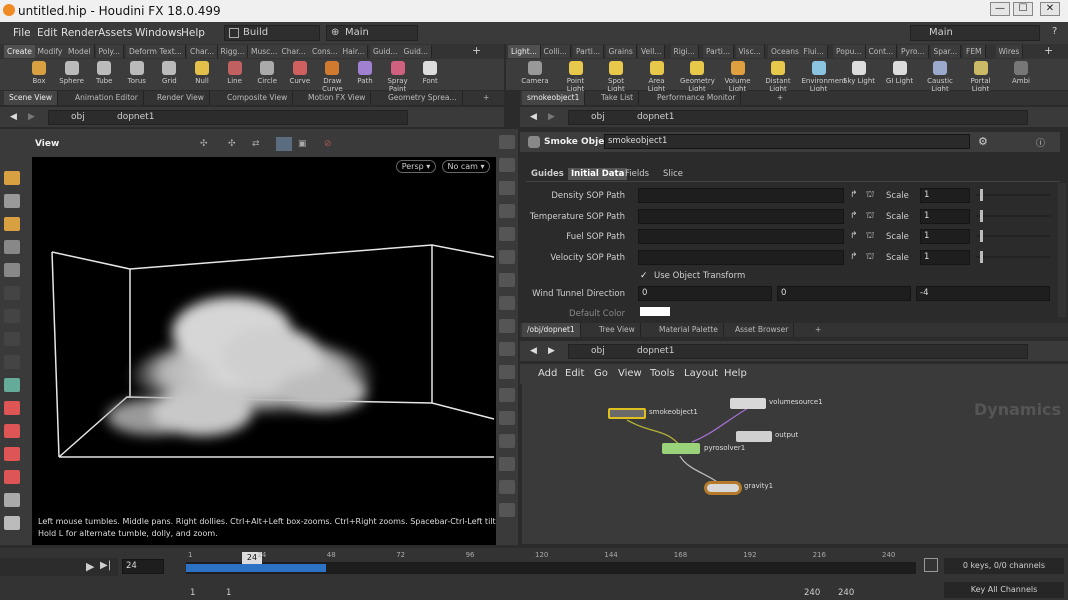  Describe the element at coordinates (701, 373) in the screenshot. I see `network-menu-item: Layout` at that location.